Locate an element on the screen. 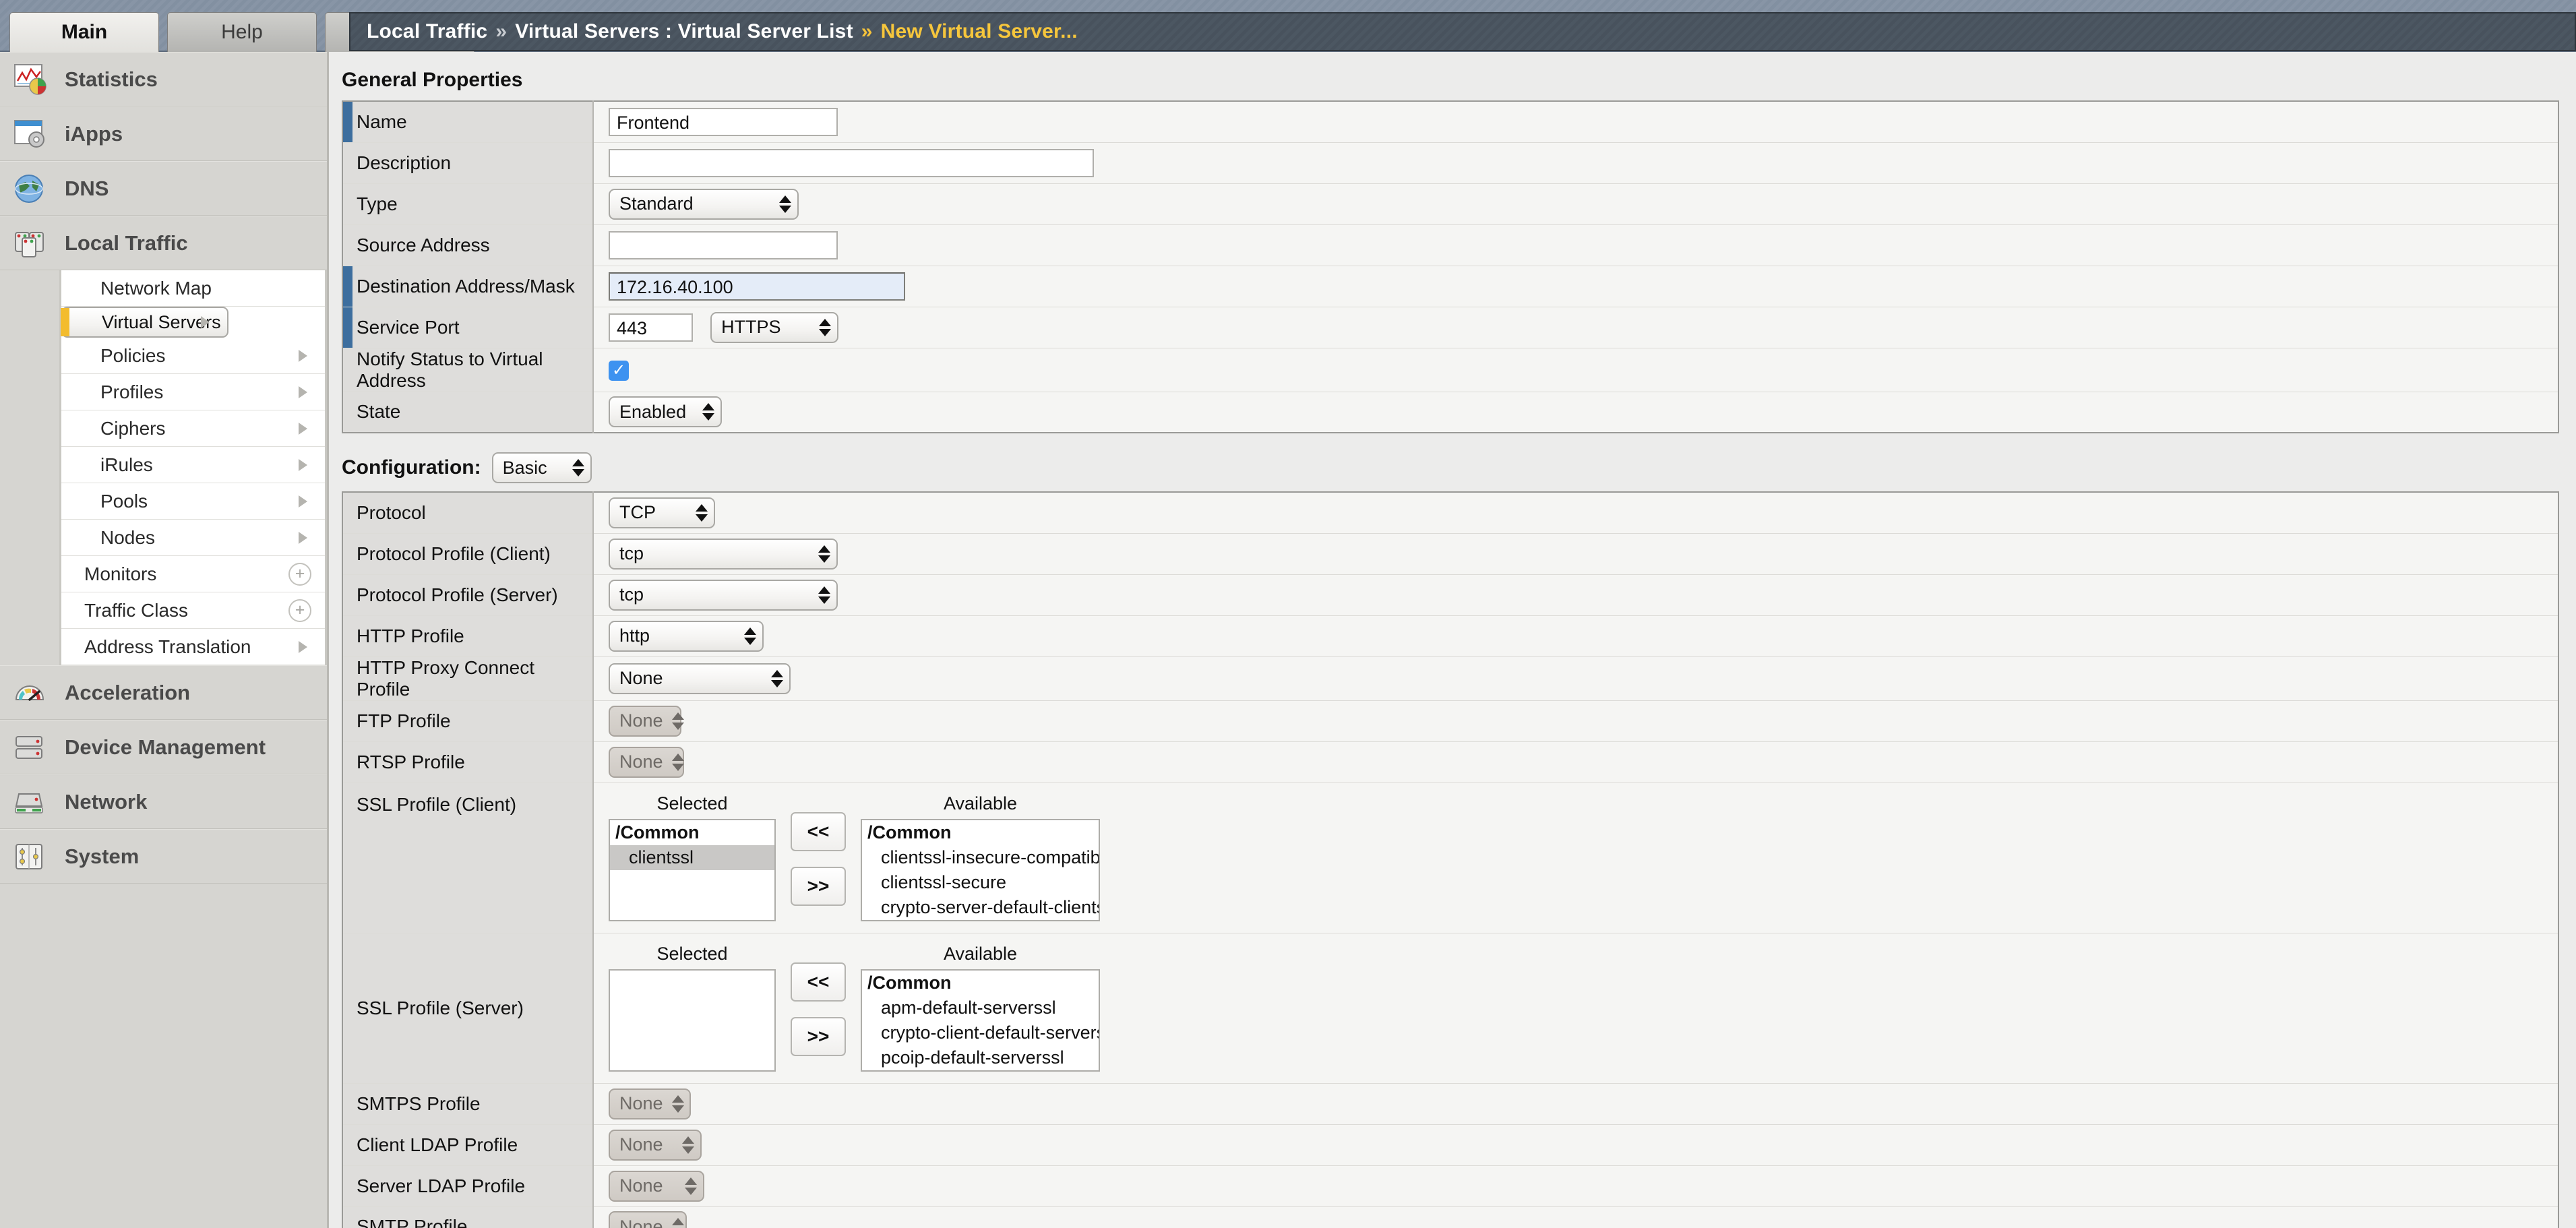 The image size is (2576, 1228). breadcrumb-root: Local Traffic is located at coordinates (427, 31).